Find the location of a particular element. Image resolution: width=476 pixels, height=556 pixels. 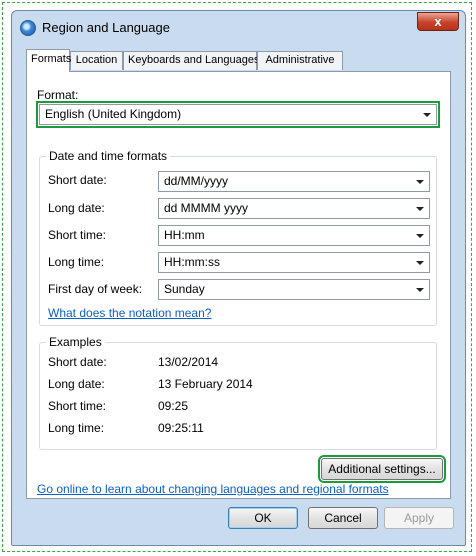

title-bar: Region and Language x is located at coordinates (238, 27).